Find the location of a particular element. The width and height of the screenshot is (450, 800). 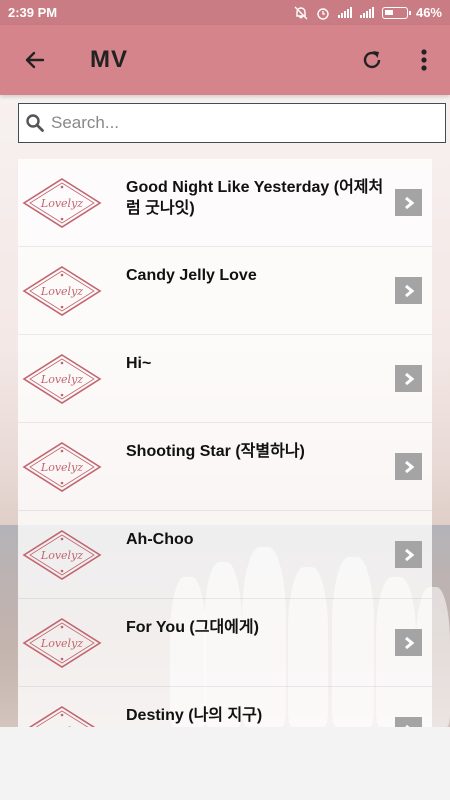

back-button is located at coordinates (35, 60).